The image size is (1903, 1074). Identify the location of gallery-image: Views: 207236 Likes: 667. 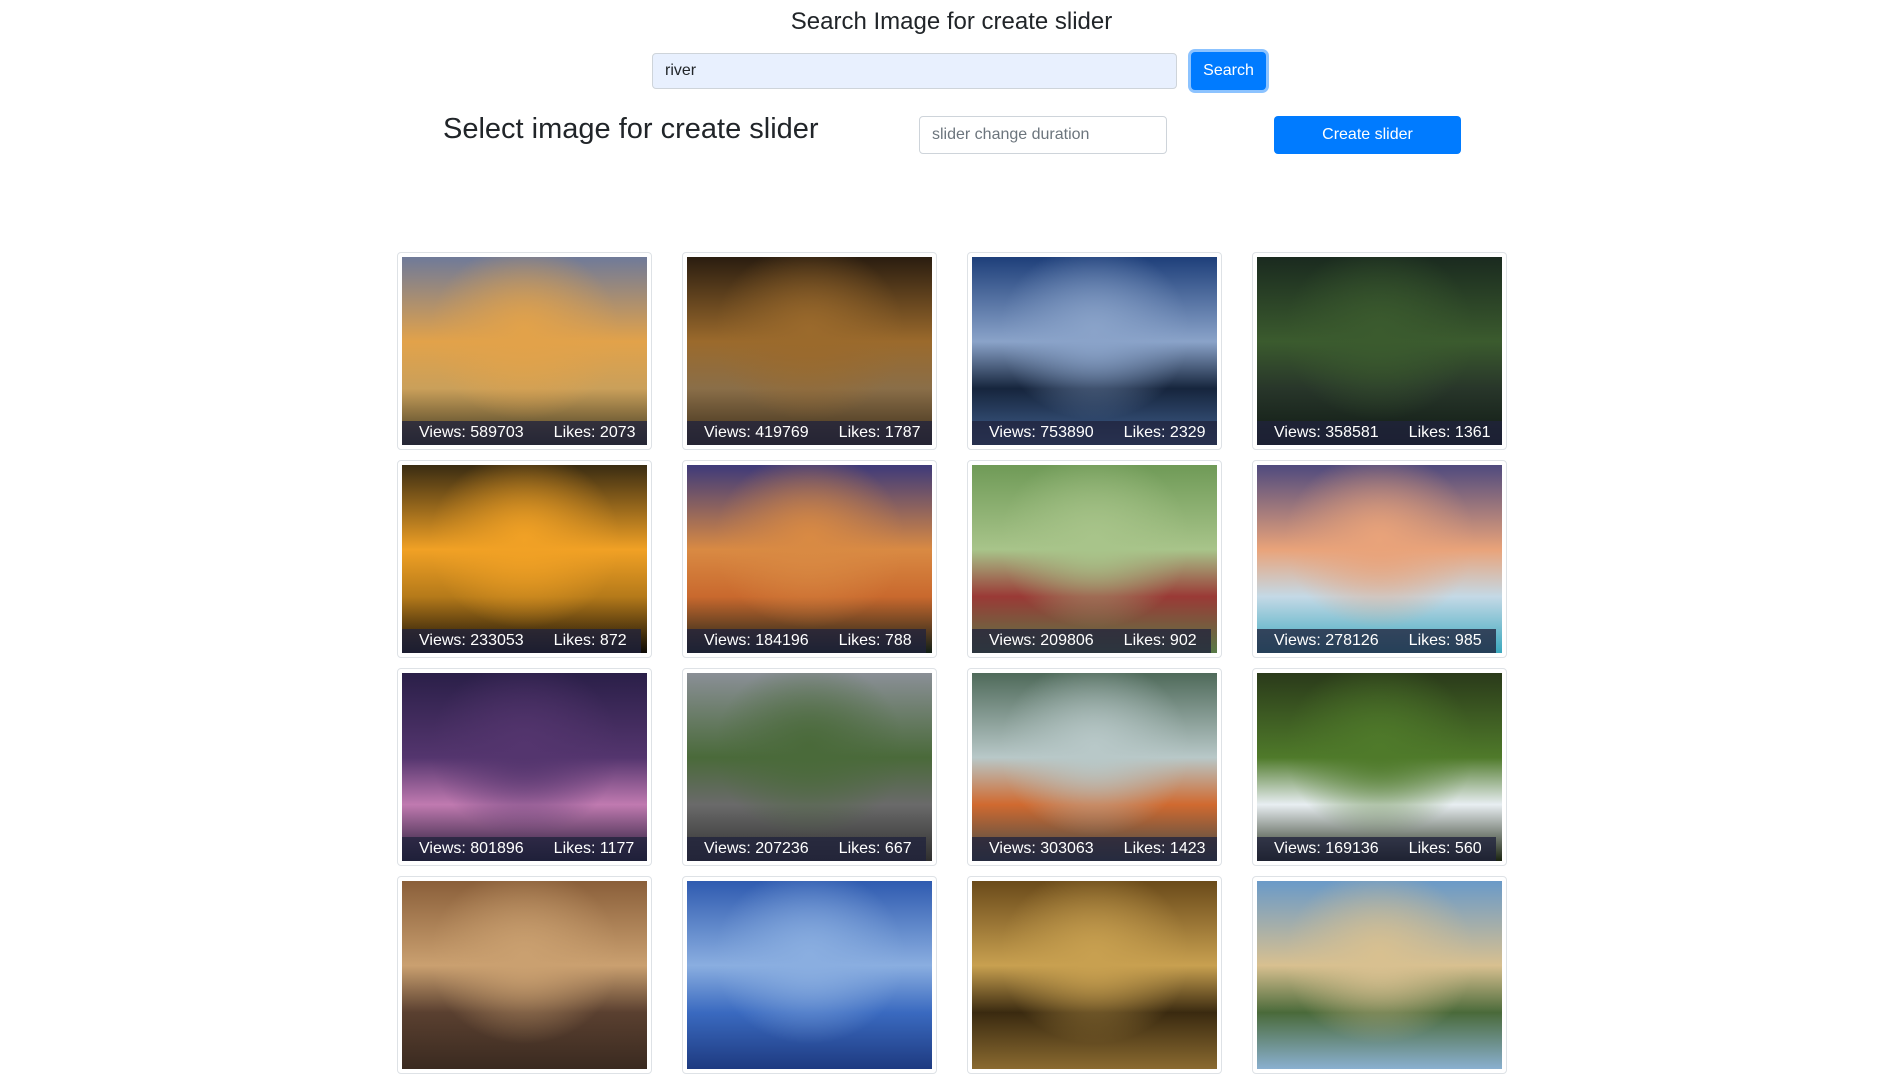
(809, 767).